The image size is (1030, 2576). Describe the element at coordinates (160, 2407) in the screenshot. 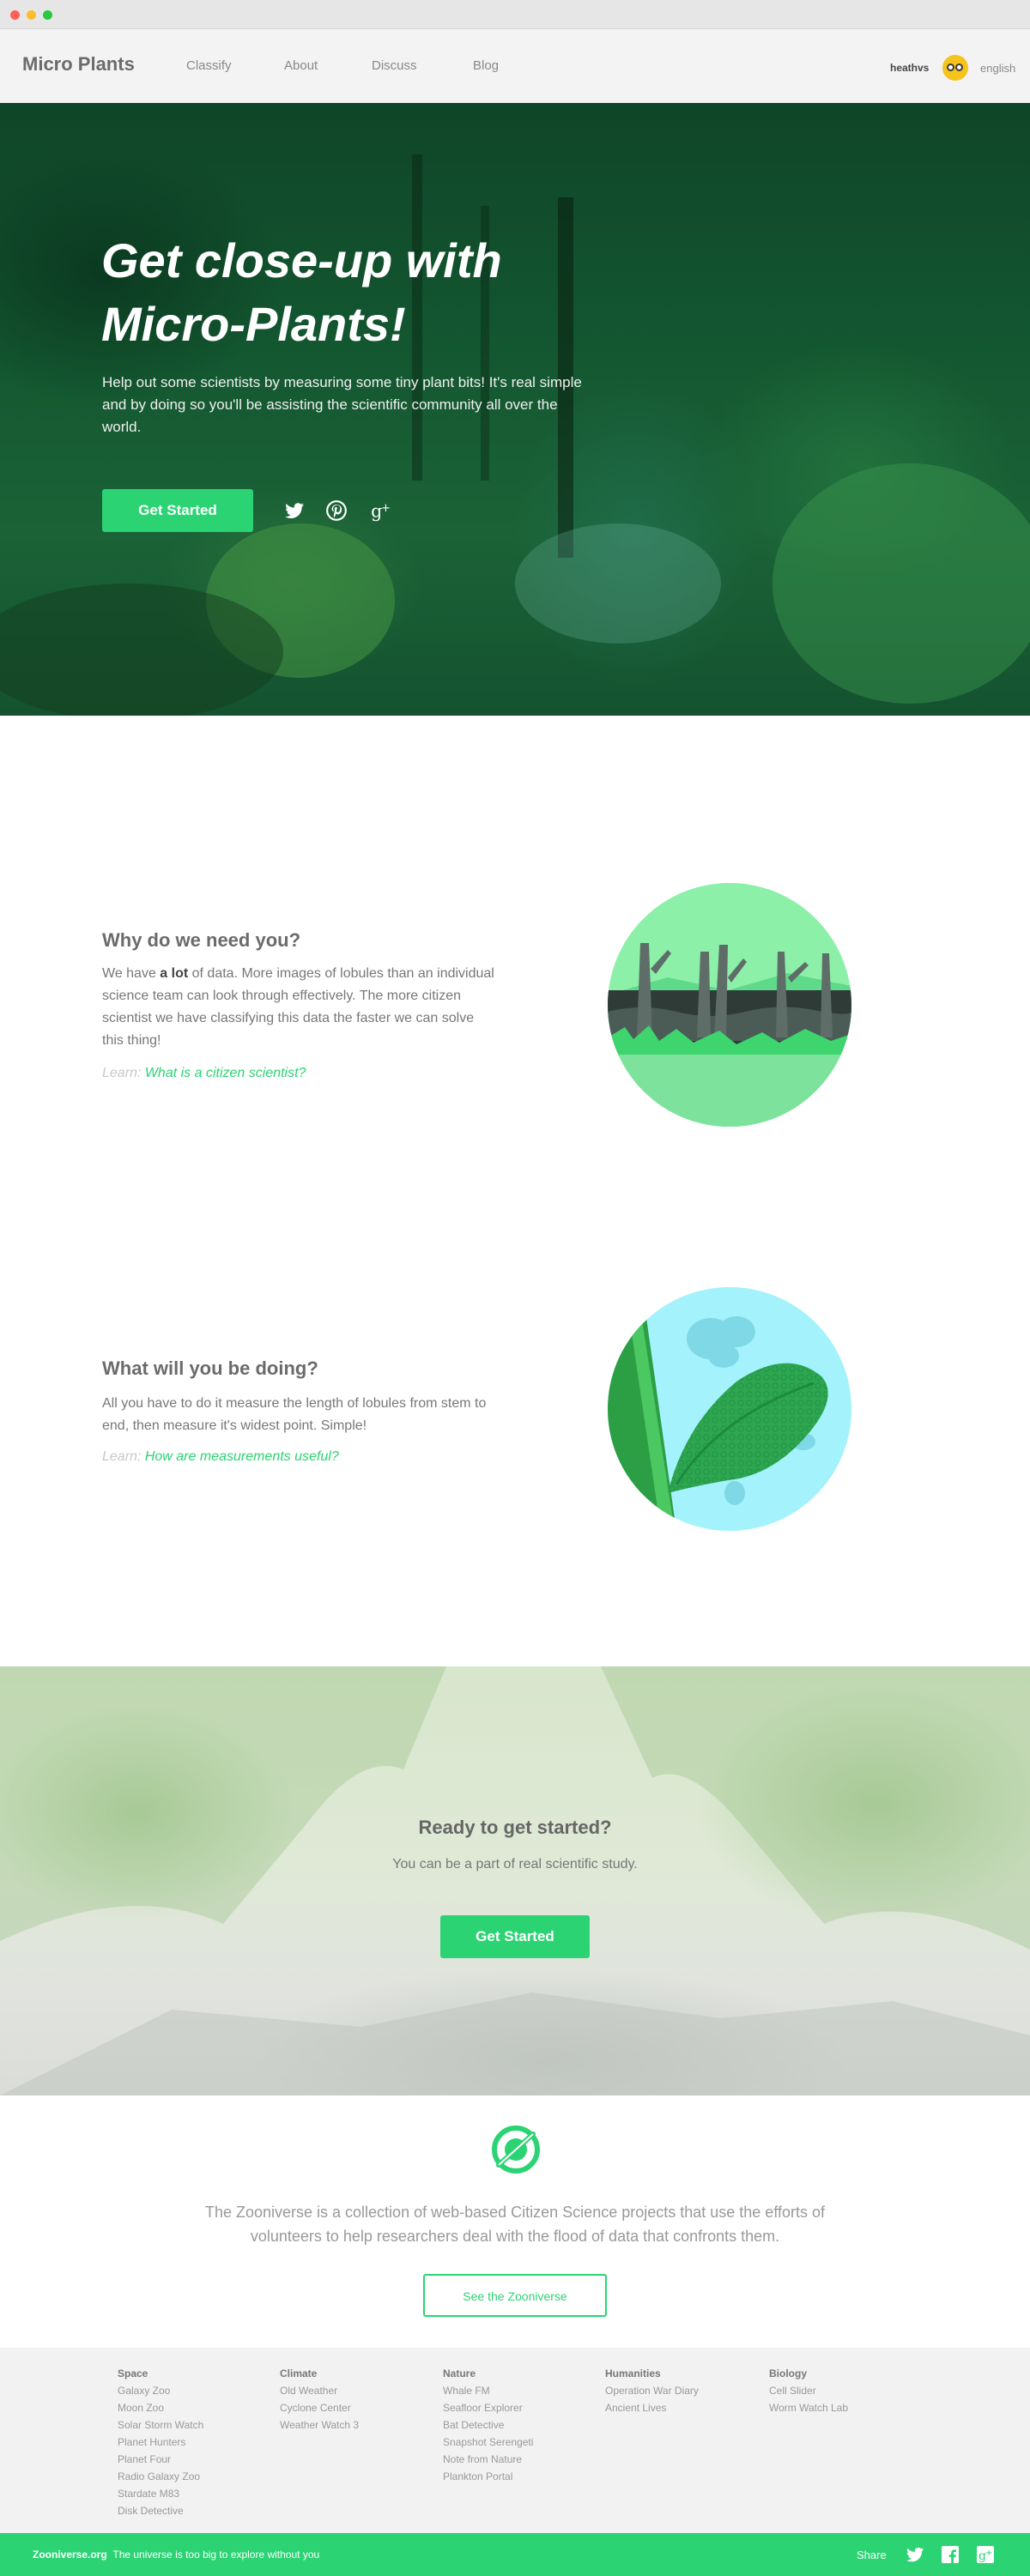

I see `footer-link: Moon Zoo` at that location.